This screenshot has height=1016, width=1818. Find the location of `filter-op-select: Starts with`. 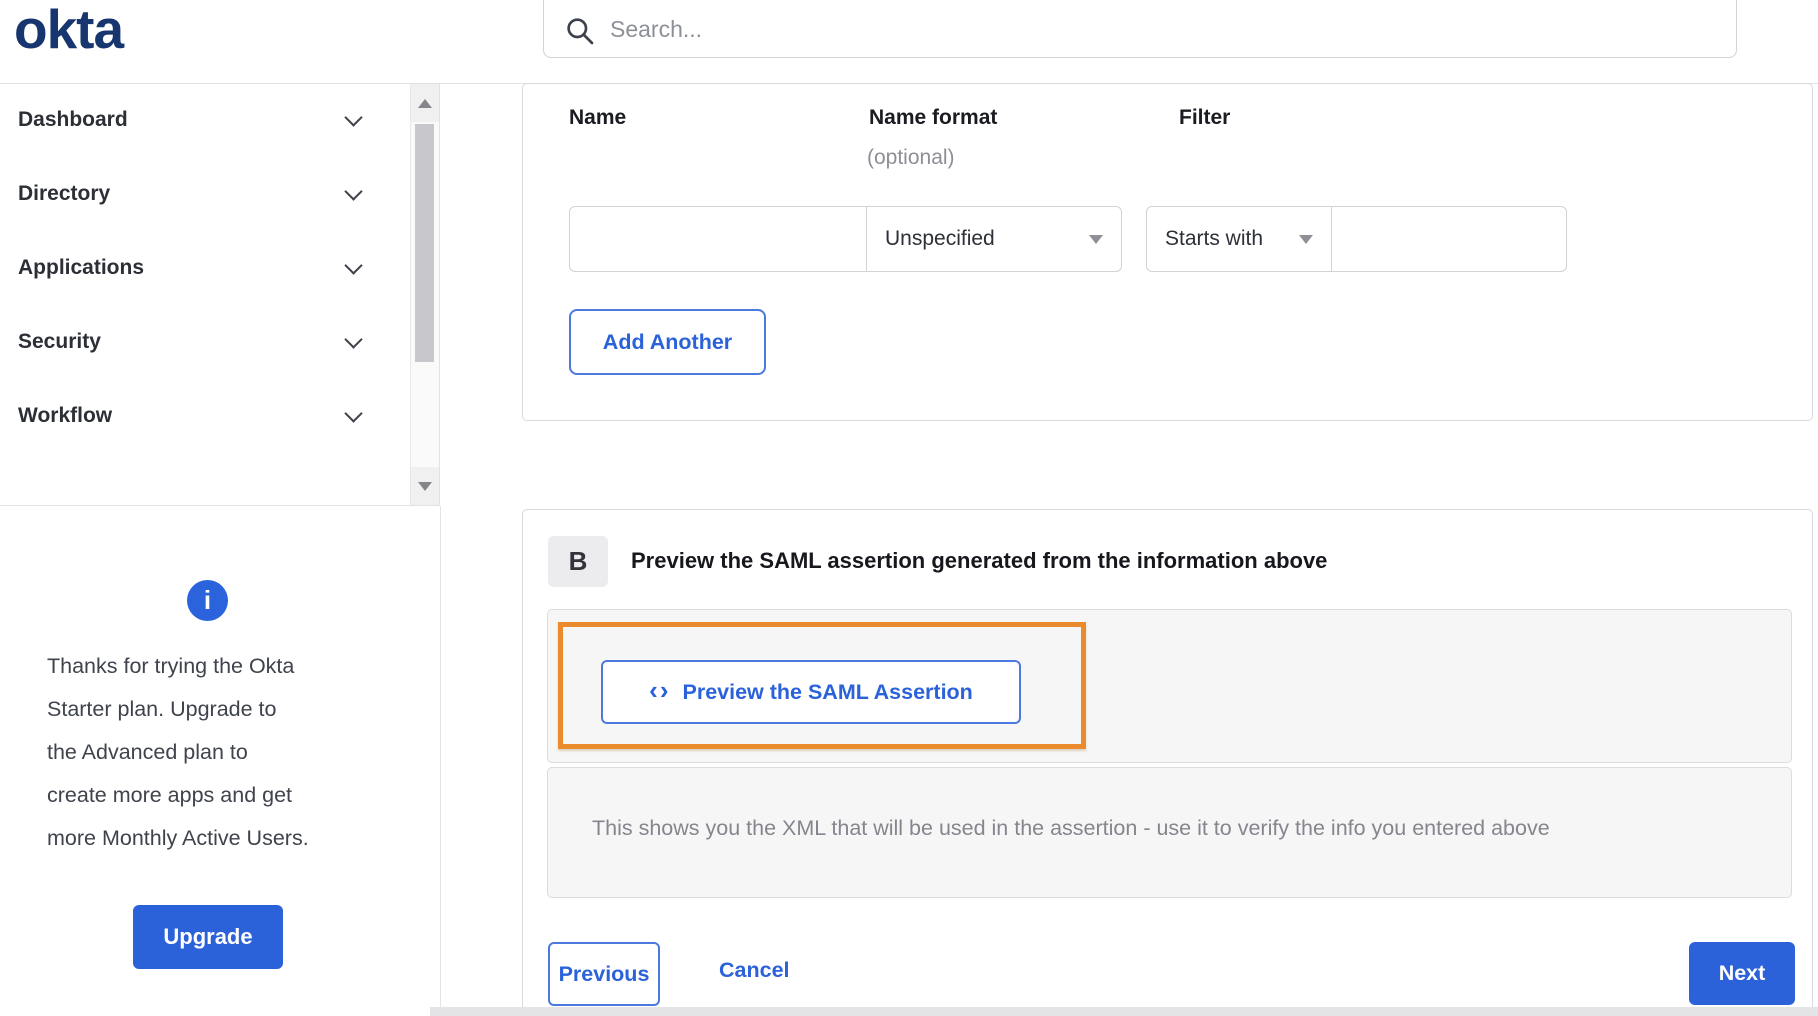

filter-op-select: Starts with is located at coordinates (1239, 239).